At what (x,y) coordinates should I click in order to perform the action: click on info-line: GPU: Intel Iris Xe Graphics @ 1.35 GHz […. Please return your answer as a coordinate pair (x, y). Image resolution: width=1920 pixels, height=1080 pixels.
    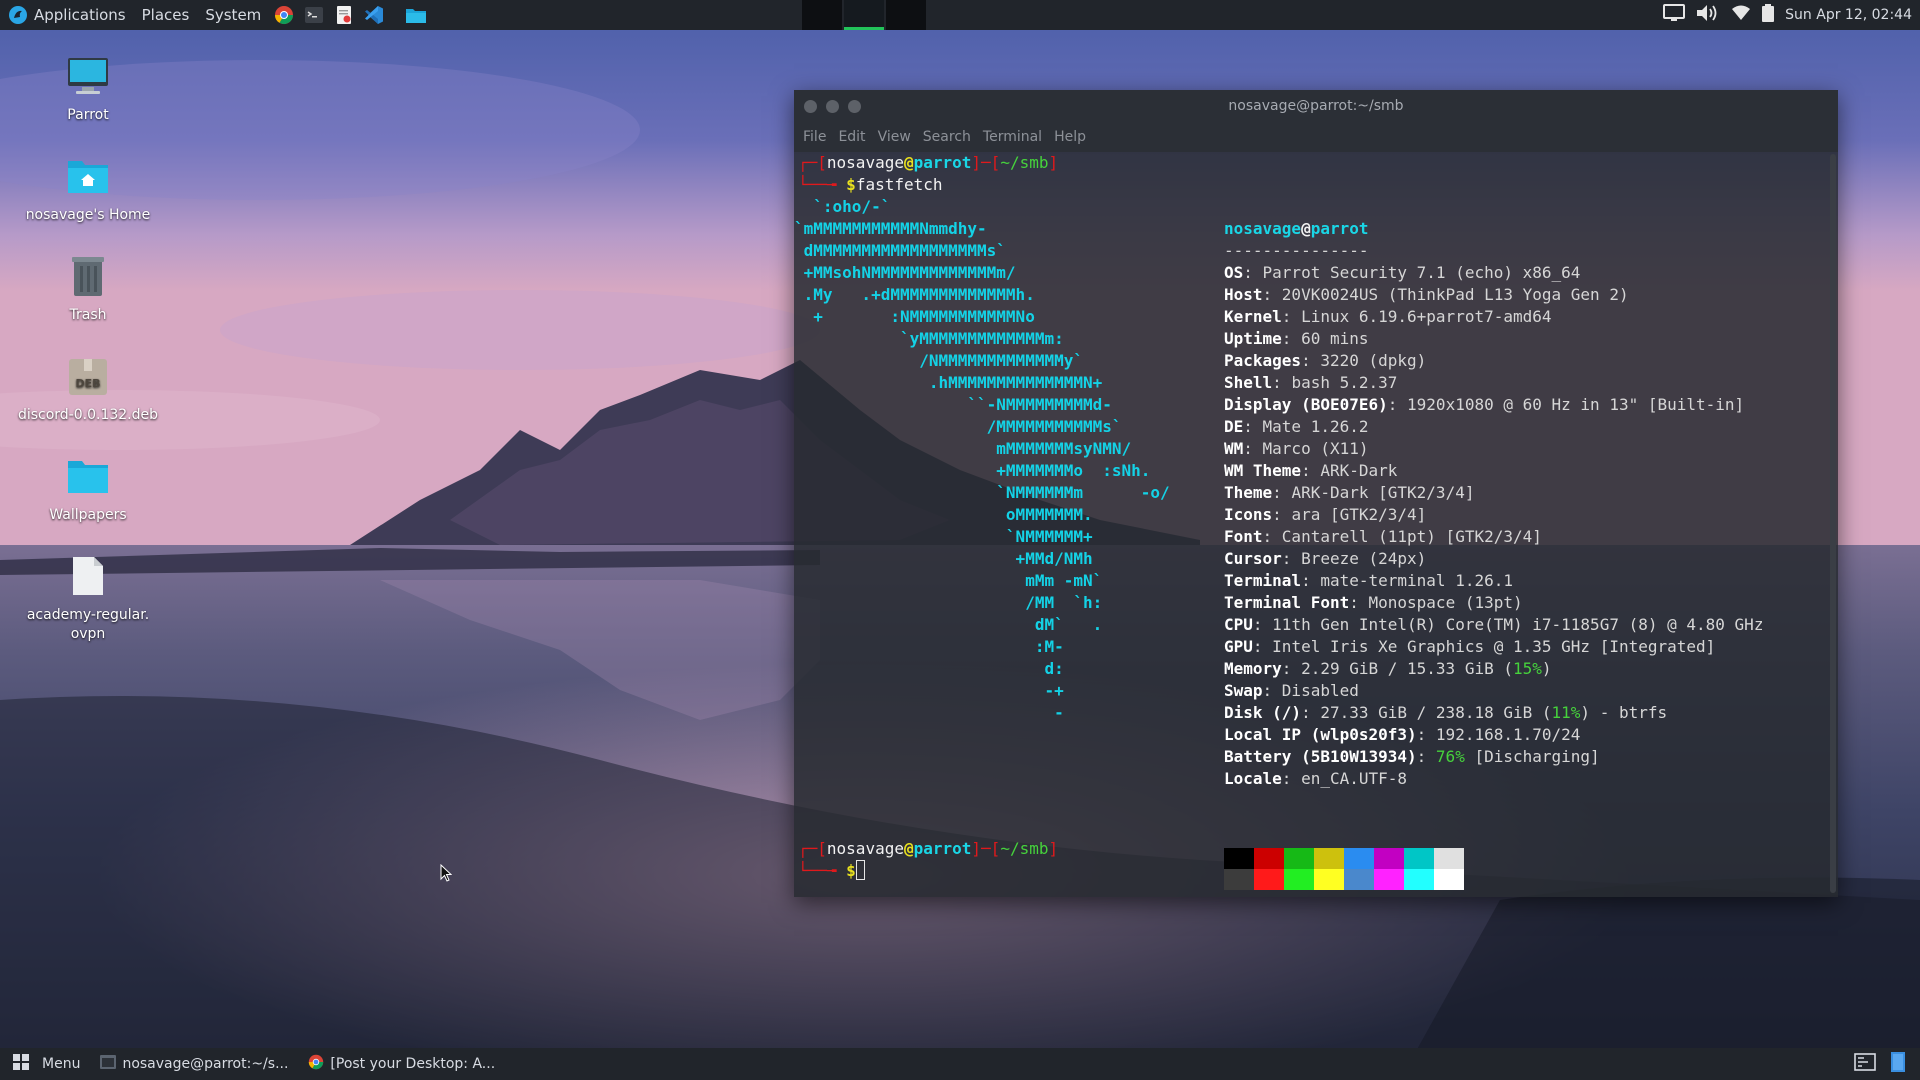
    Looking at the image, I should click on (1470, 646).